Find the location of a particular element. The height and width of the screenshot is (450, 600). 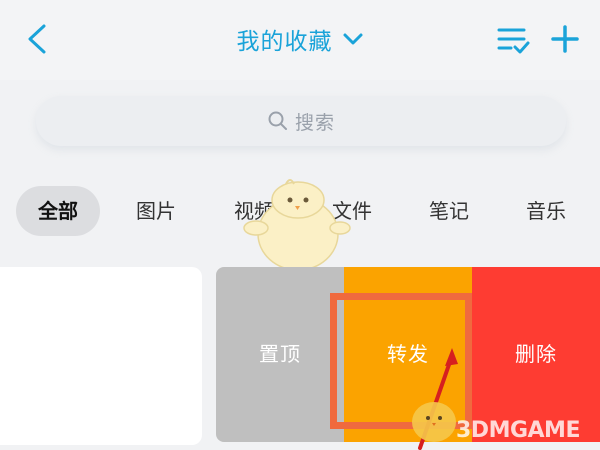

delete-button: 删除 is located at coordinates (536, 354).